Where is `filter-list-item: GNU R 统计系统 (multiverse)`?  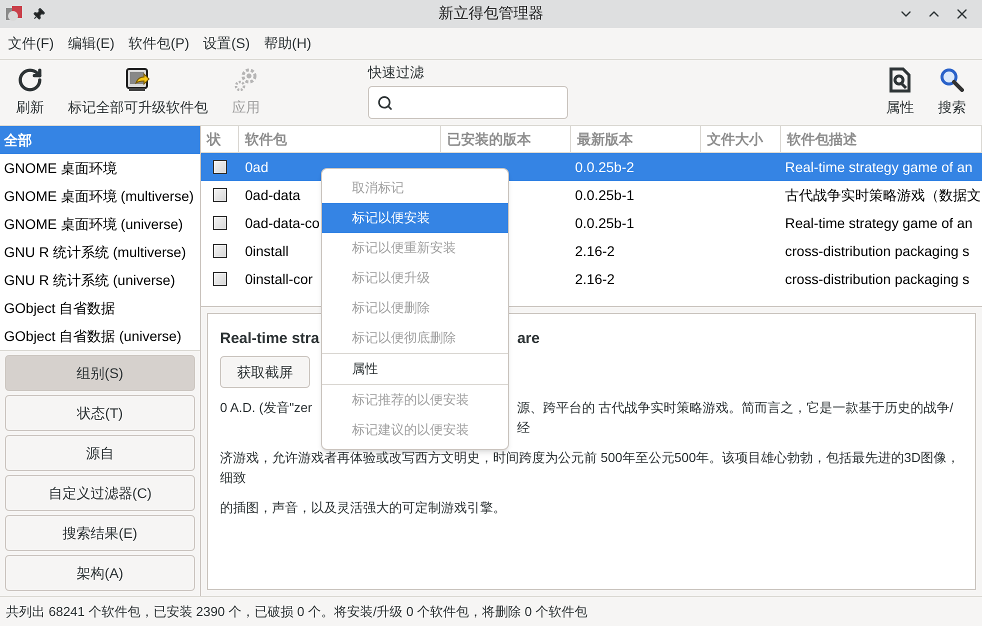
filter-list-item: GNU R 统计系统 (multiverse) is located at coordinates (100, 252).